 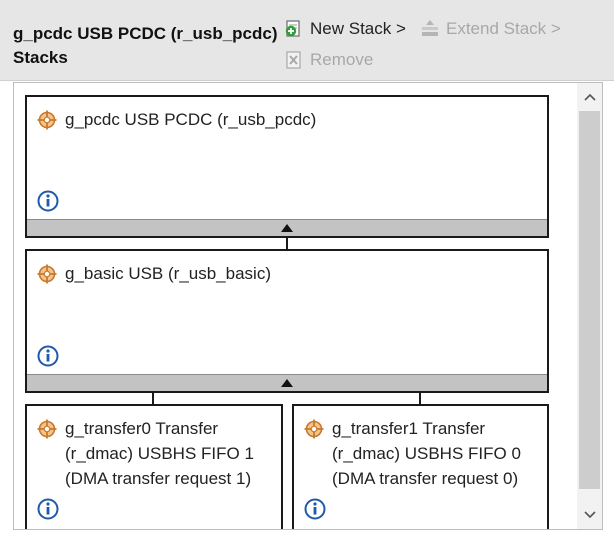 I want to click on vertical-scrollbar, so click(x=589, y=306).